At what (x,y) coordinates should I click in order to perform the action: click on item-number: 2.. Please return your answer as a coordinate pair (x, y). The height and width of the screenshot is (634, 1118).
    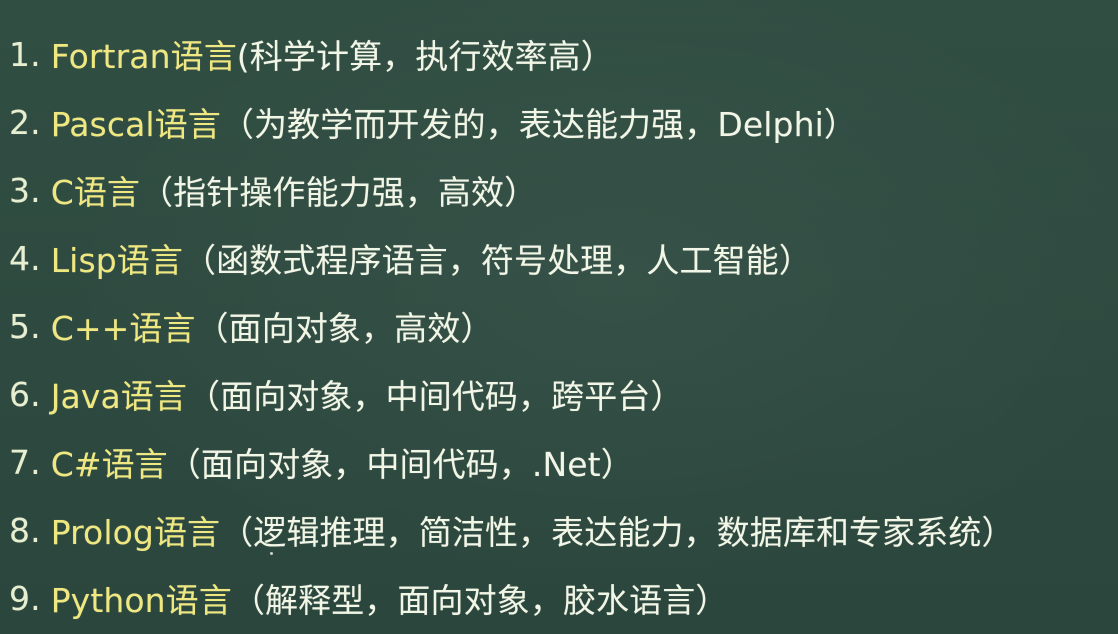
    Looking at the image, I should click on (25, 122).